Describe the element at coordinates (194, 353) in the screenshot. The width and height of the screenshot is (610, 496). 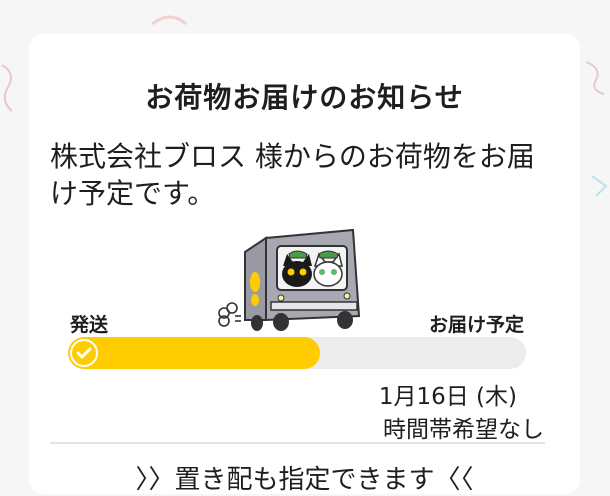
I see `progress-bar-fill` at that location.